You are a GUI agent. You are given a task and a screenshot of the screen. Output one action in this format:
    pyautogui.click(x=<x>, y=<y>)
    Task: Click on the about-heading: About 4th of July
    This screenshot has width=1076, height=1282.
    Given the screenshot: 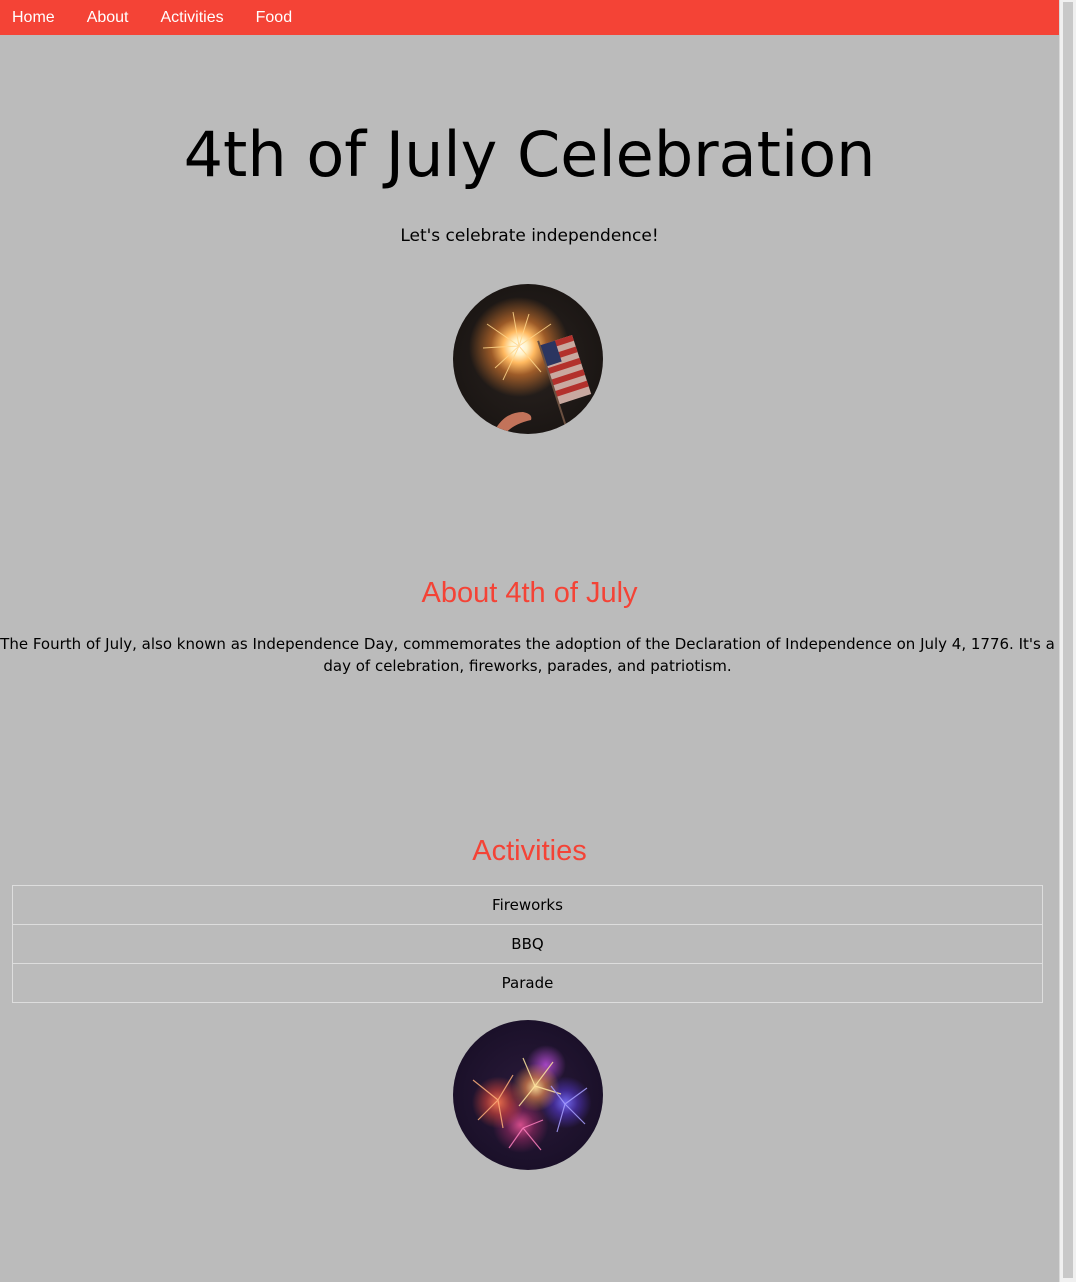 What is the action you would take?
    pyautogui.click(x=529, y=593)
    